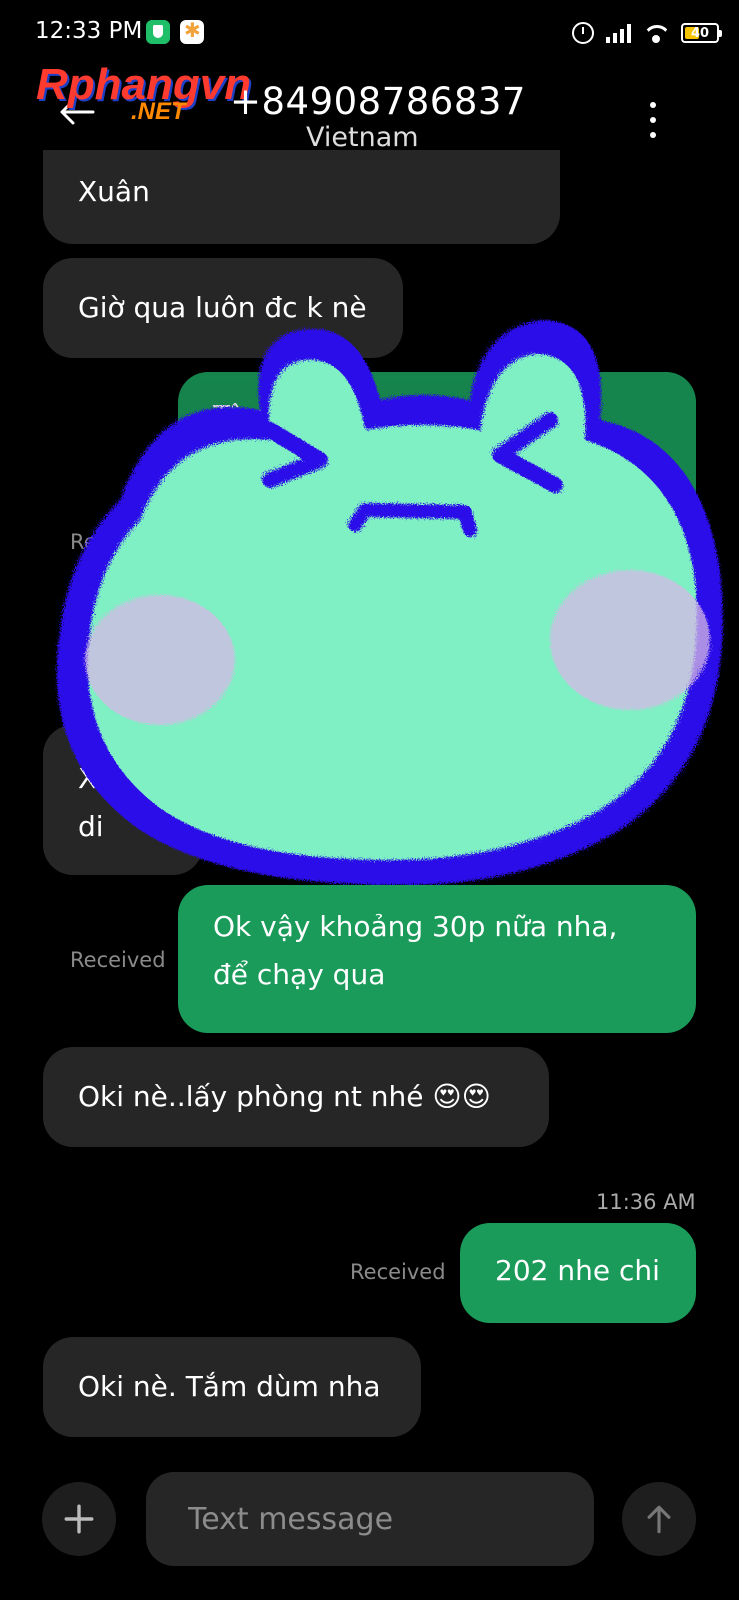 This screenshot has height=1600, width=739. I want to click on wifi-icon, so click(656, 33).